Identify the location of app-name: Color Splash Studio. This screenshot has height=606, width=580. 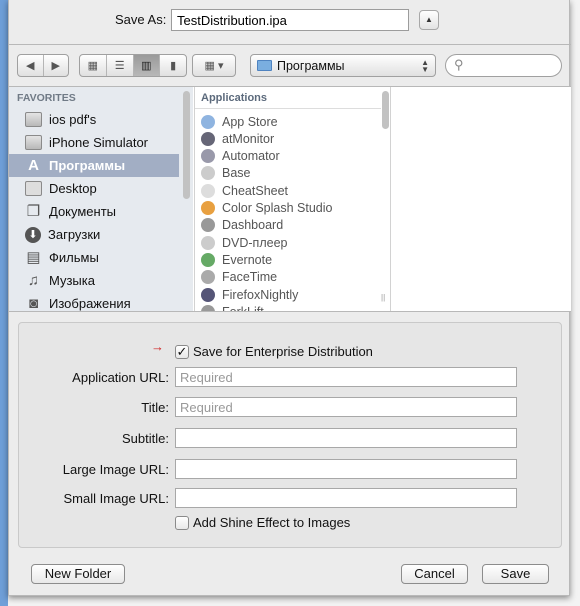
(277, 208).